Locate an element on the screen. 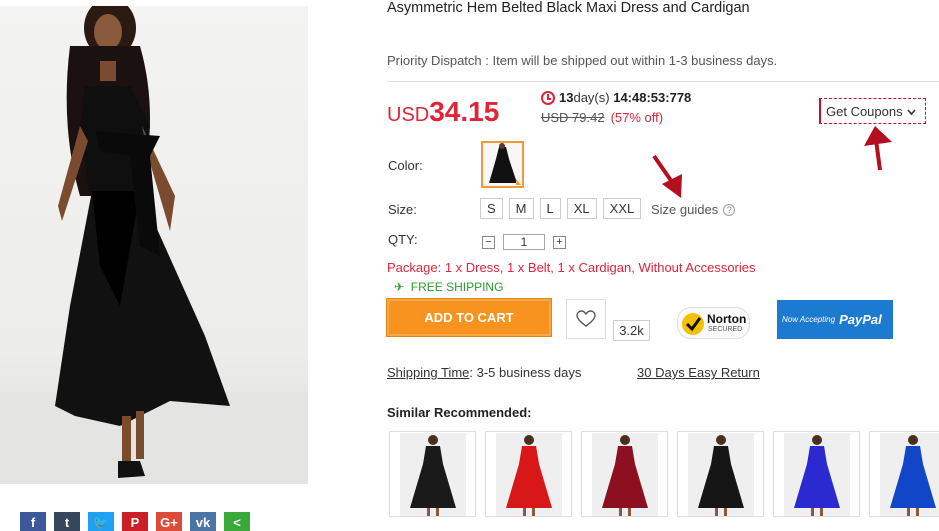  tumblr-icon: t is located at coordinates (67, 521).